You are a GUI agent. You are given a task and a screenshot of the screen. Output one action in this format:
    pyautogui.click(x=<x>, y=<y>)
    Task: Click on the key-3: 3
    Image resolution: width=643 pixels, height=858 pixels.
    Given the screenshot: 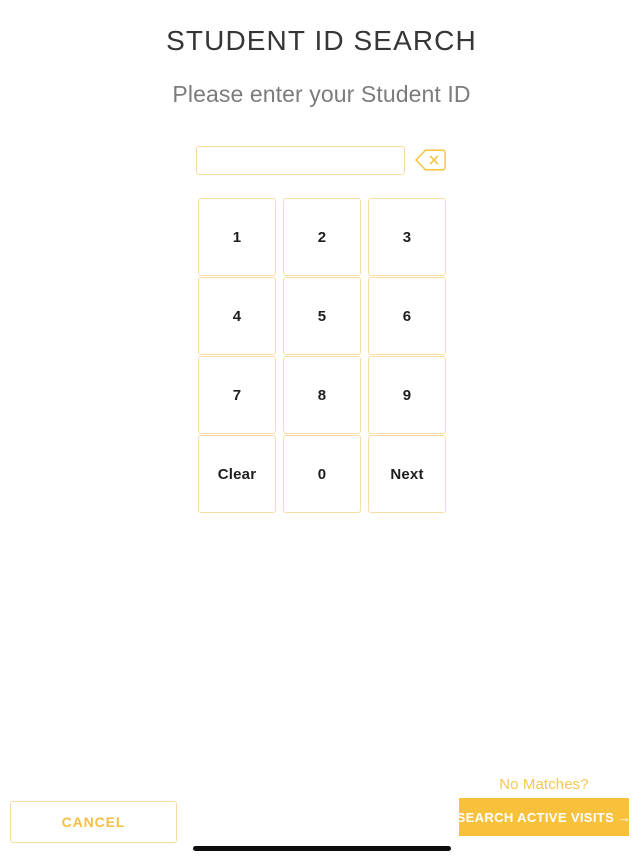 What is the action you would take?
    pyautogui.click(x=407, y=237)
    